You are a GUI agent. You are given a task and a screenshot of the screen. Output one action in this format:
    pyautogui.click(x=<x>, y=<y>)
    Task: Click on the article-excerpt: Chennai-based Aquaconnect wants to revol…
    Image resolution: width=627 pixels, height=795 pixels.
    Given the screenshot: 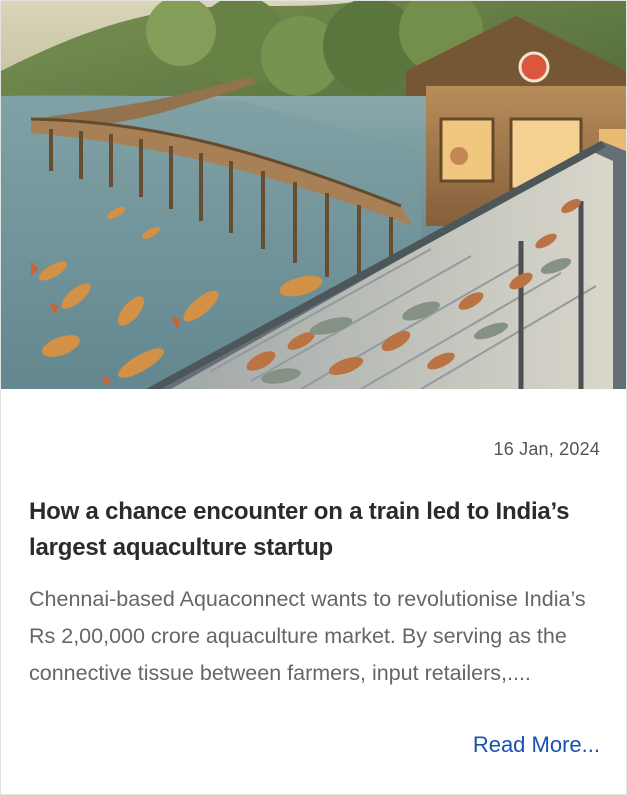 What is the action you would take?
    pyautogui.click(x=307, y=636)
    